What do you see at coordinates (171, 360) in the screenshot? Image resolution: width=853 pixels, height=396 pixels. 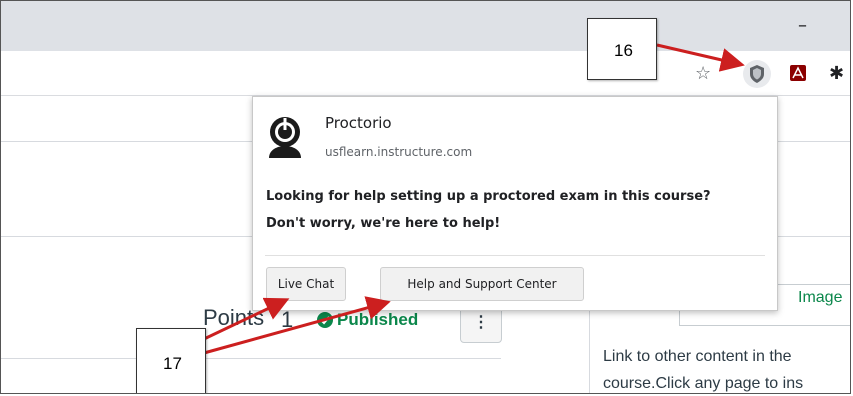 I see `callout-17: 17` at bounding box center [171, 360].